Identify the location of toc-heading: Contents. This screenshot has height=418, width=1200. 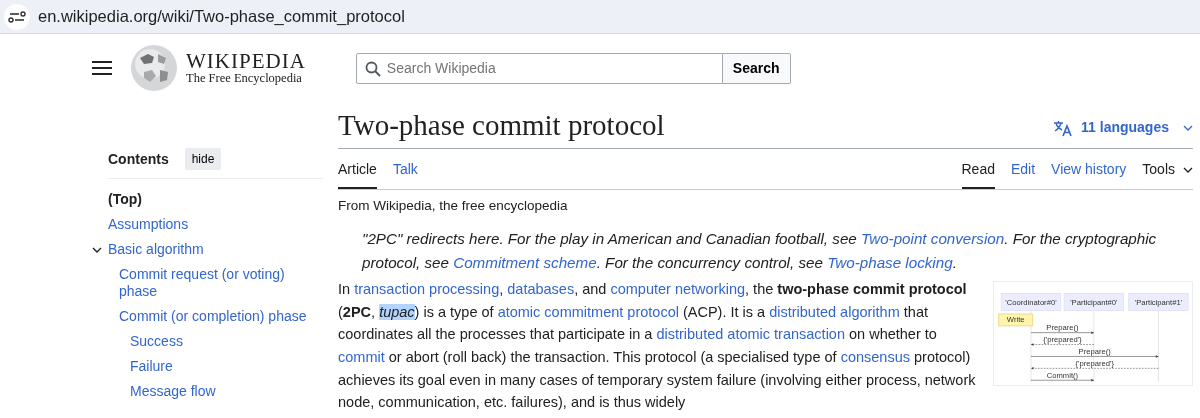
(138, 159).